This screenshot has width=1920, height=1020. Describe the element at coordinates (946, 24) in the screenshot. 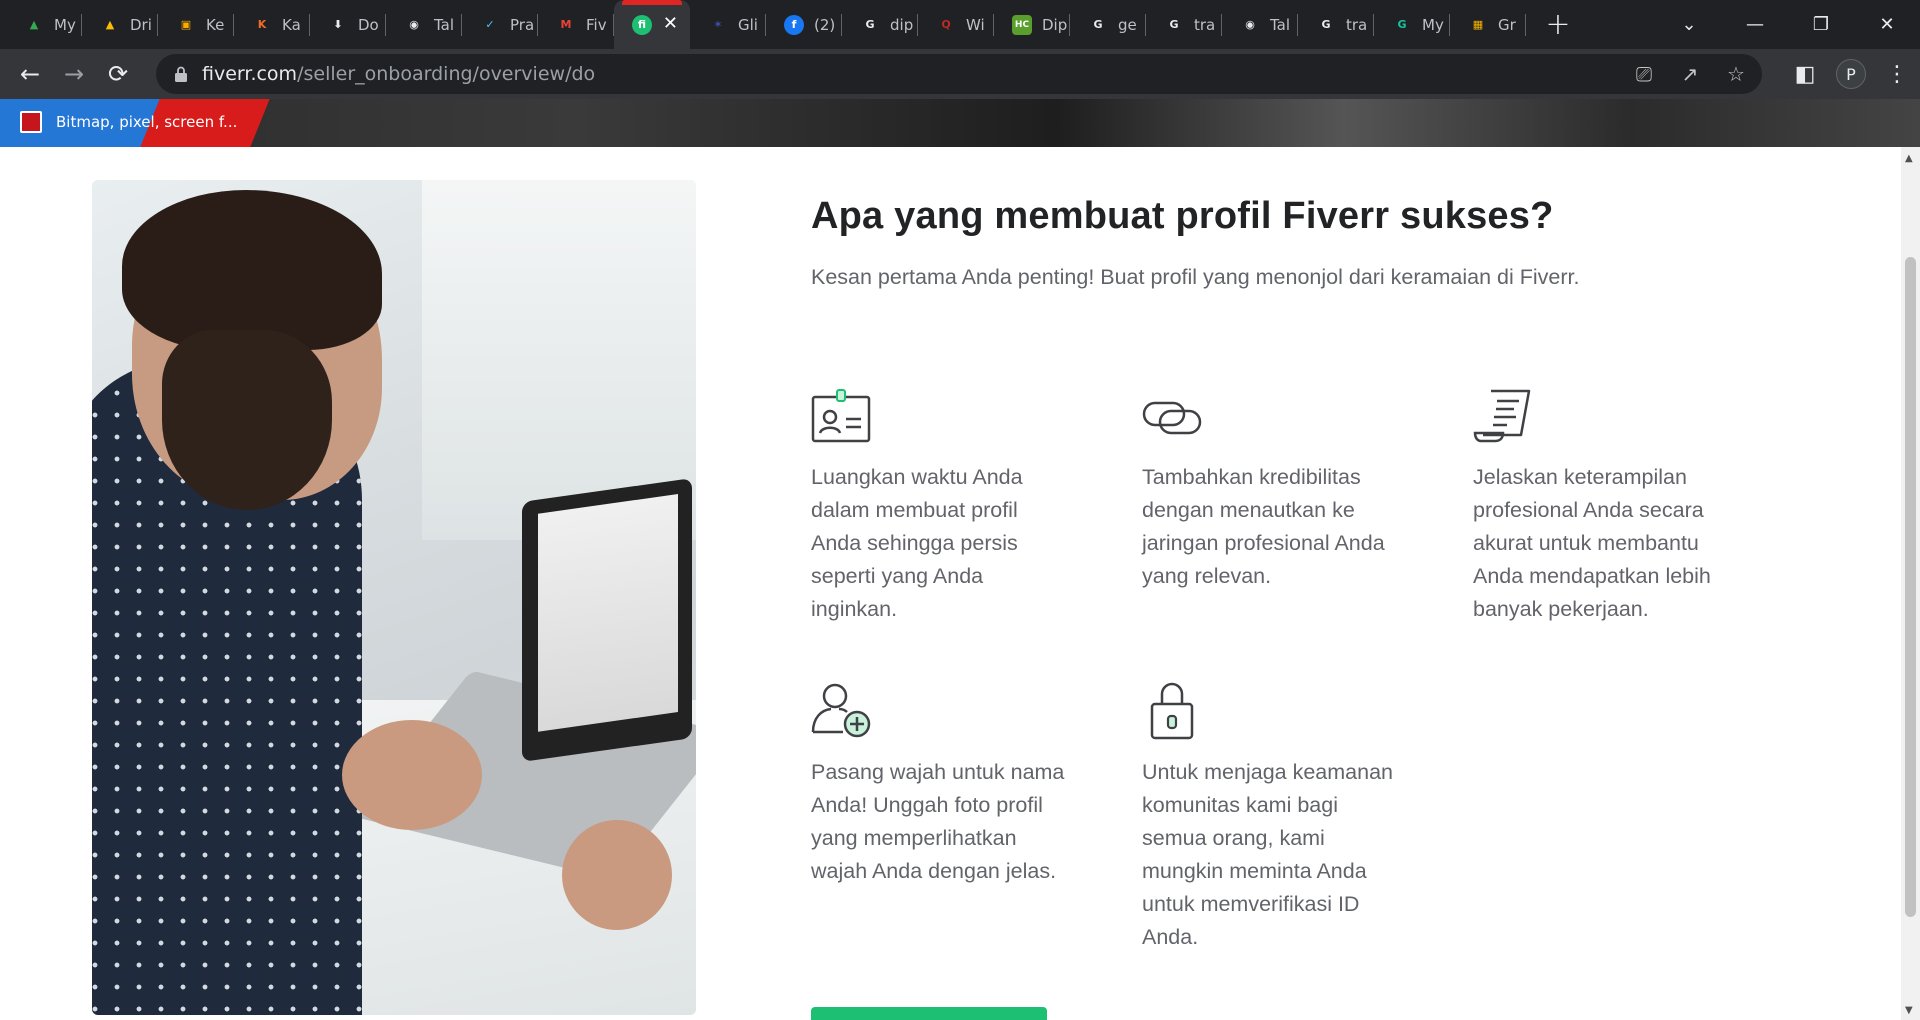

I see `quora-icon: Q` at that location.